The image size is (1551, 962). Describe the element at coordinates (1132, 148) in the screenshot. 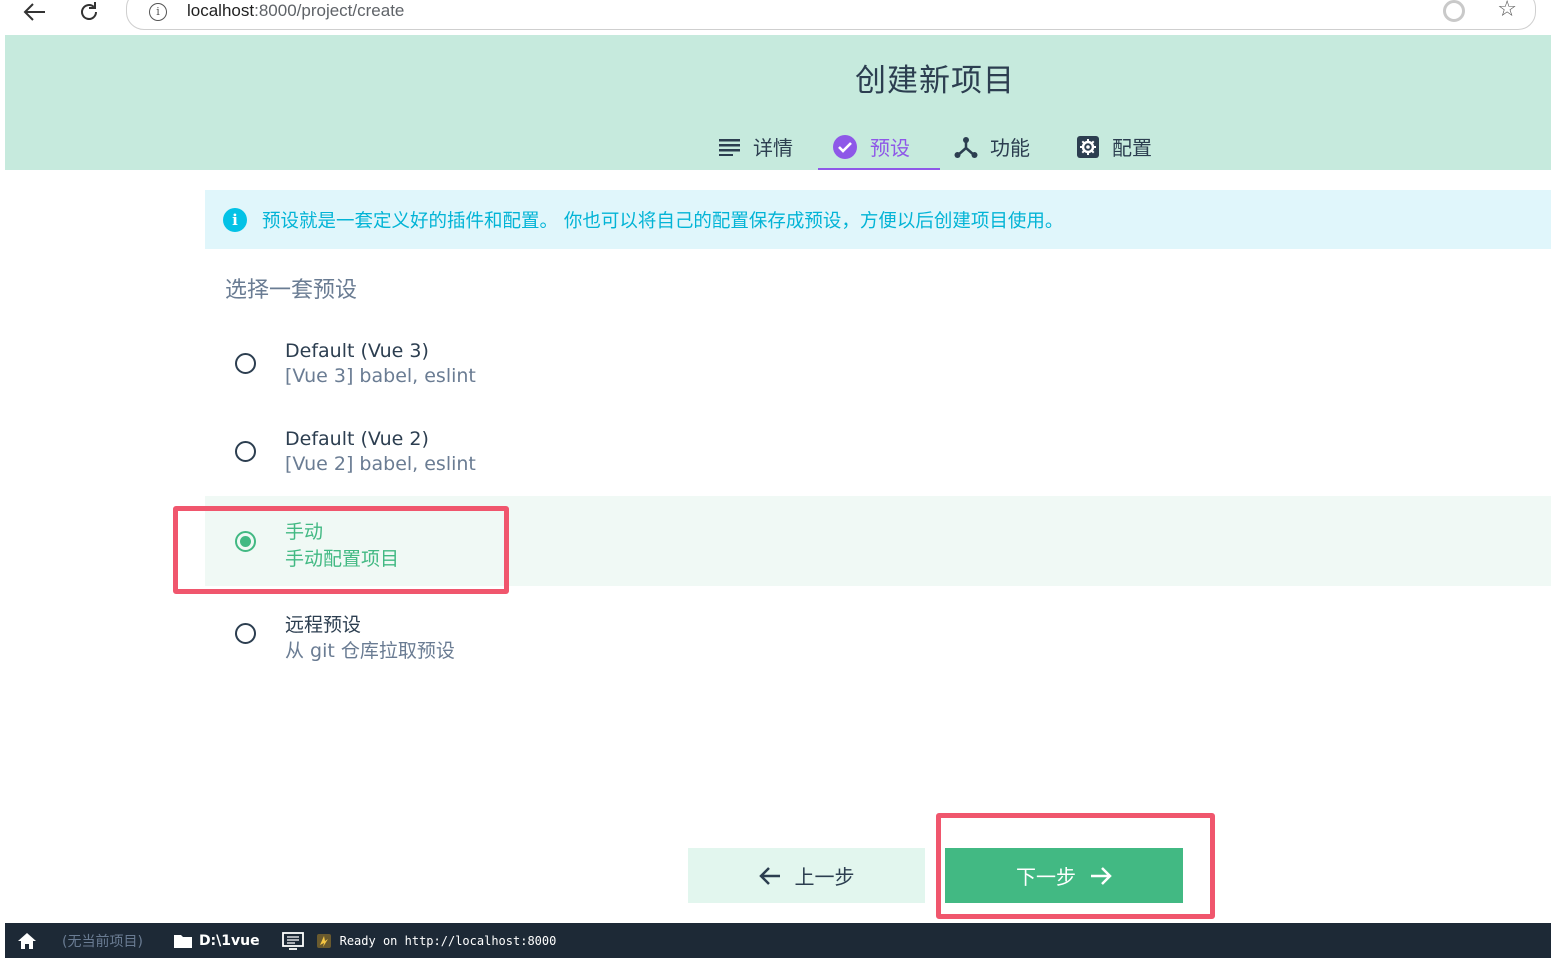

I see `tab-label: 配置` at that location.